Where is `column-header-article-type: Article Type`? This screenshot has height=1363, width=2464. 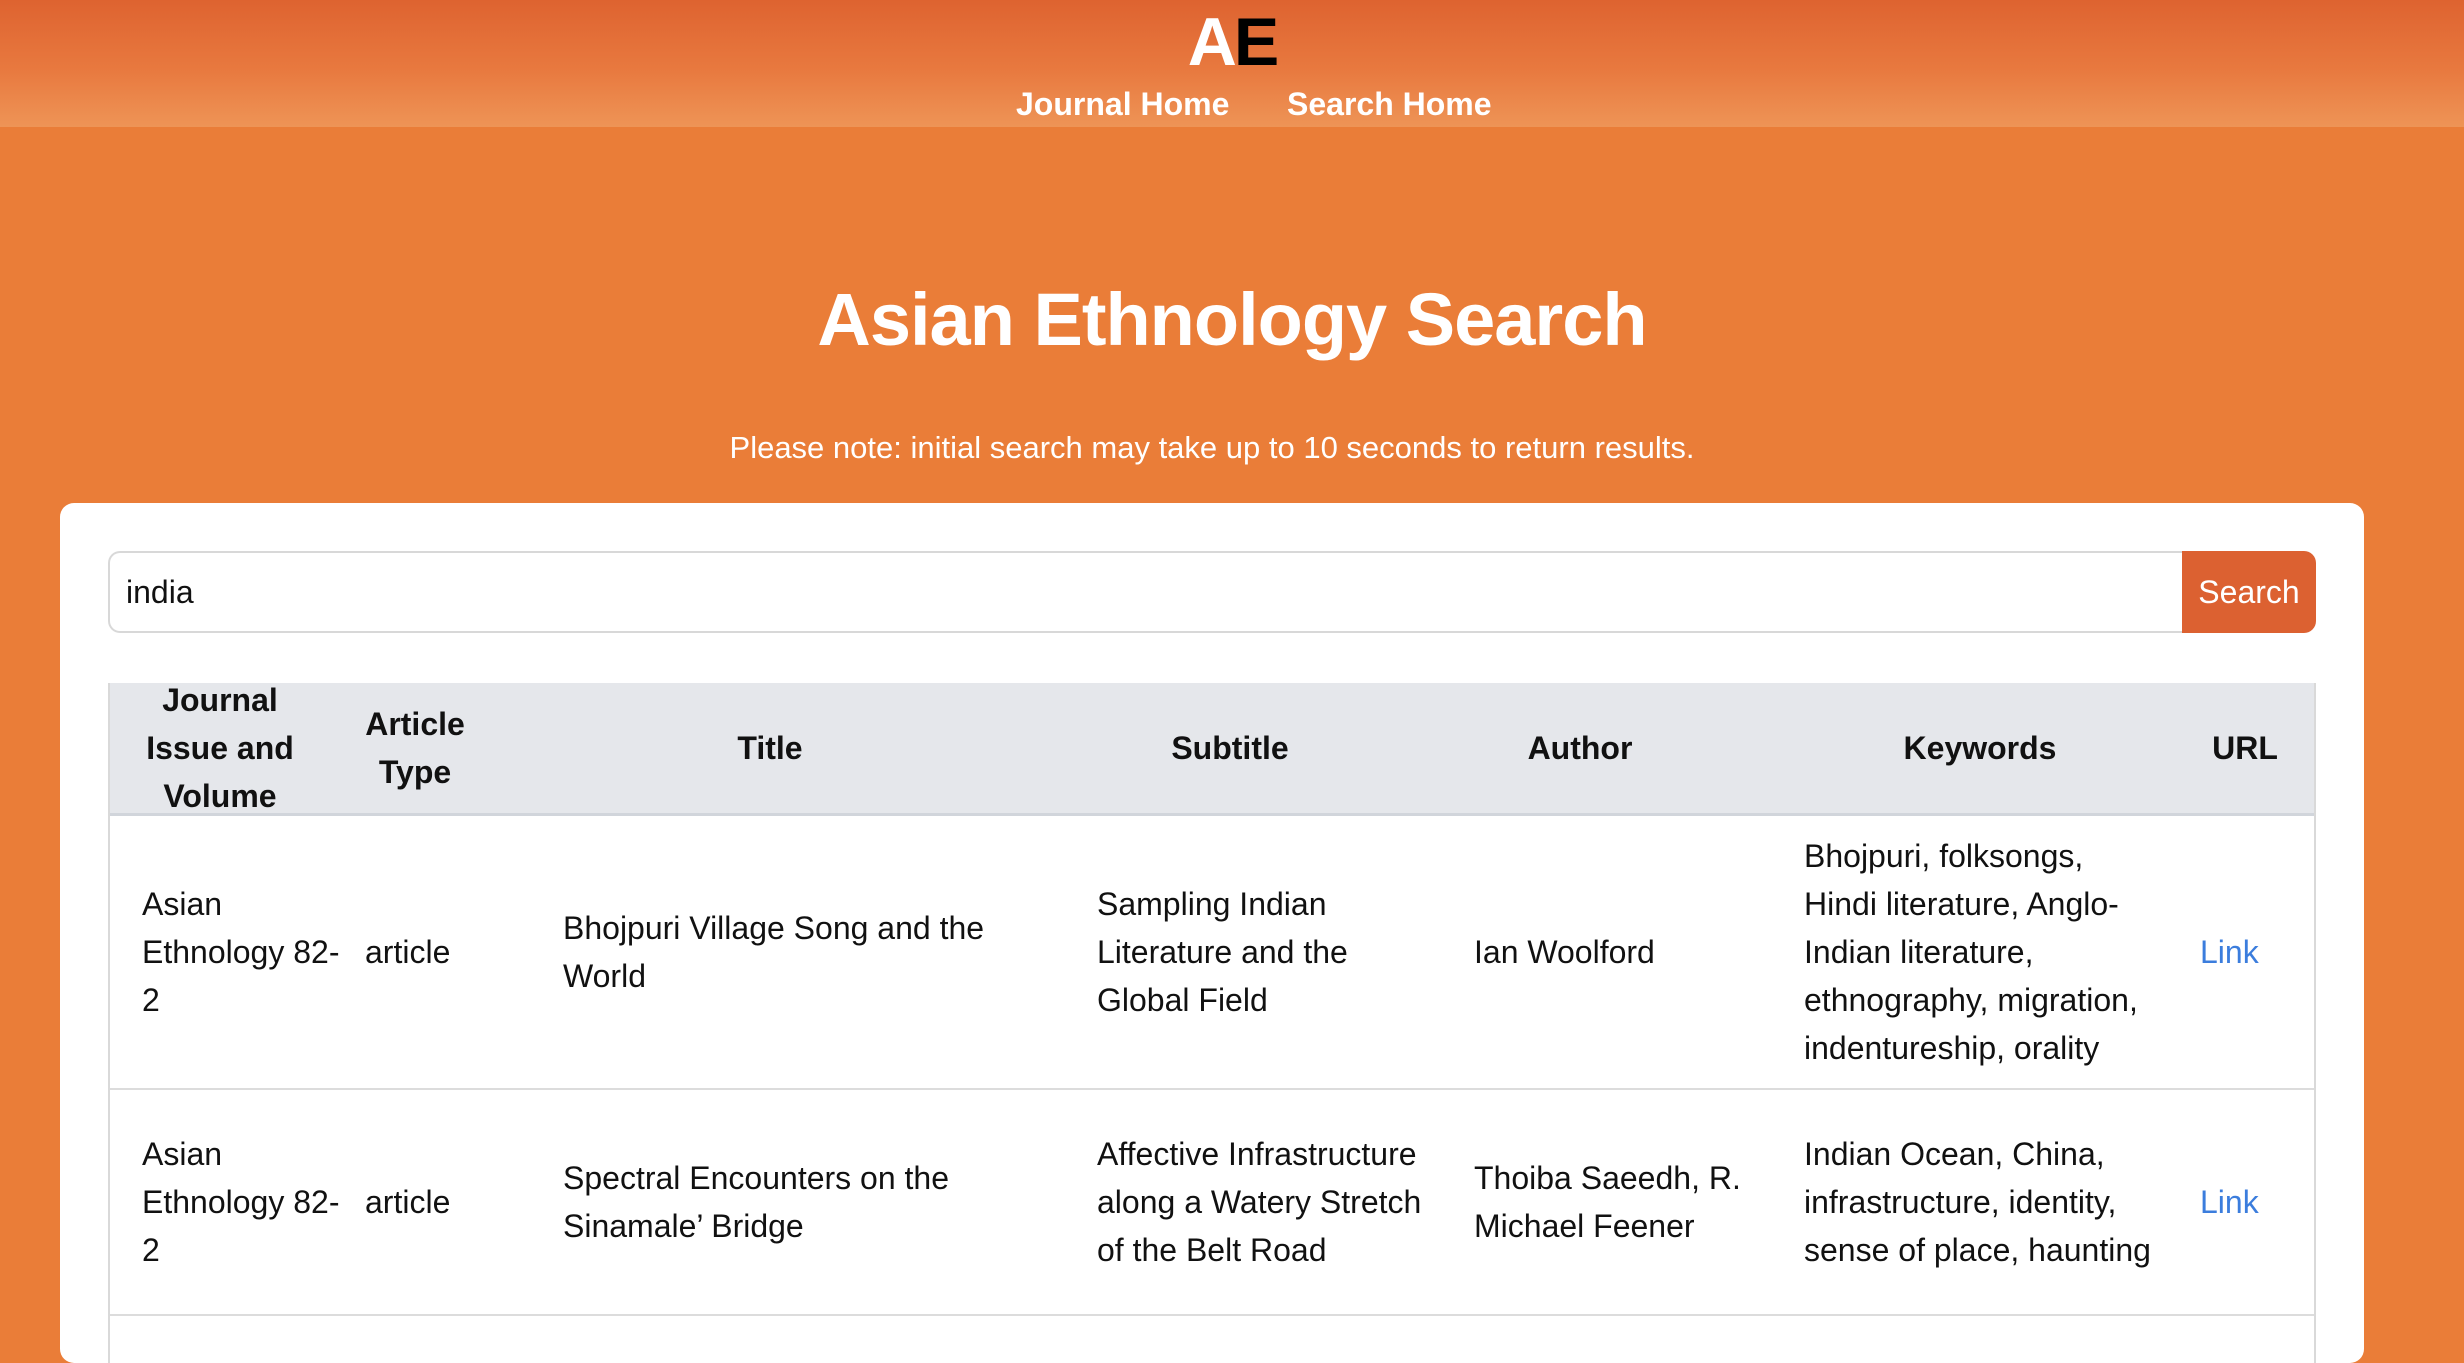 column-header-article-type: Article Type is located at coordinates (415, 748).